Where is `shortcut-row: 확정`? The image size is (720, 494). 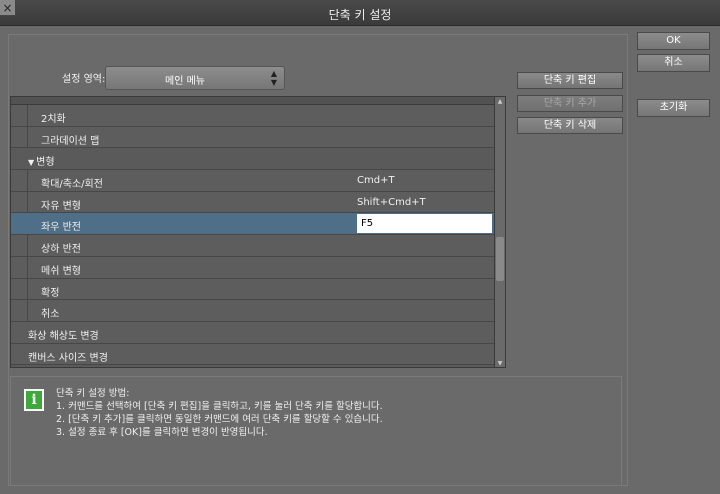 shortcut-row: 확정 is located at coordinates (253, 289).